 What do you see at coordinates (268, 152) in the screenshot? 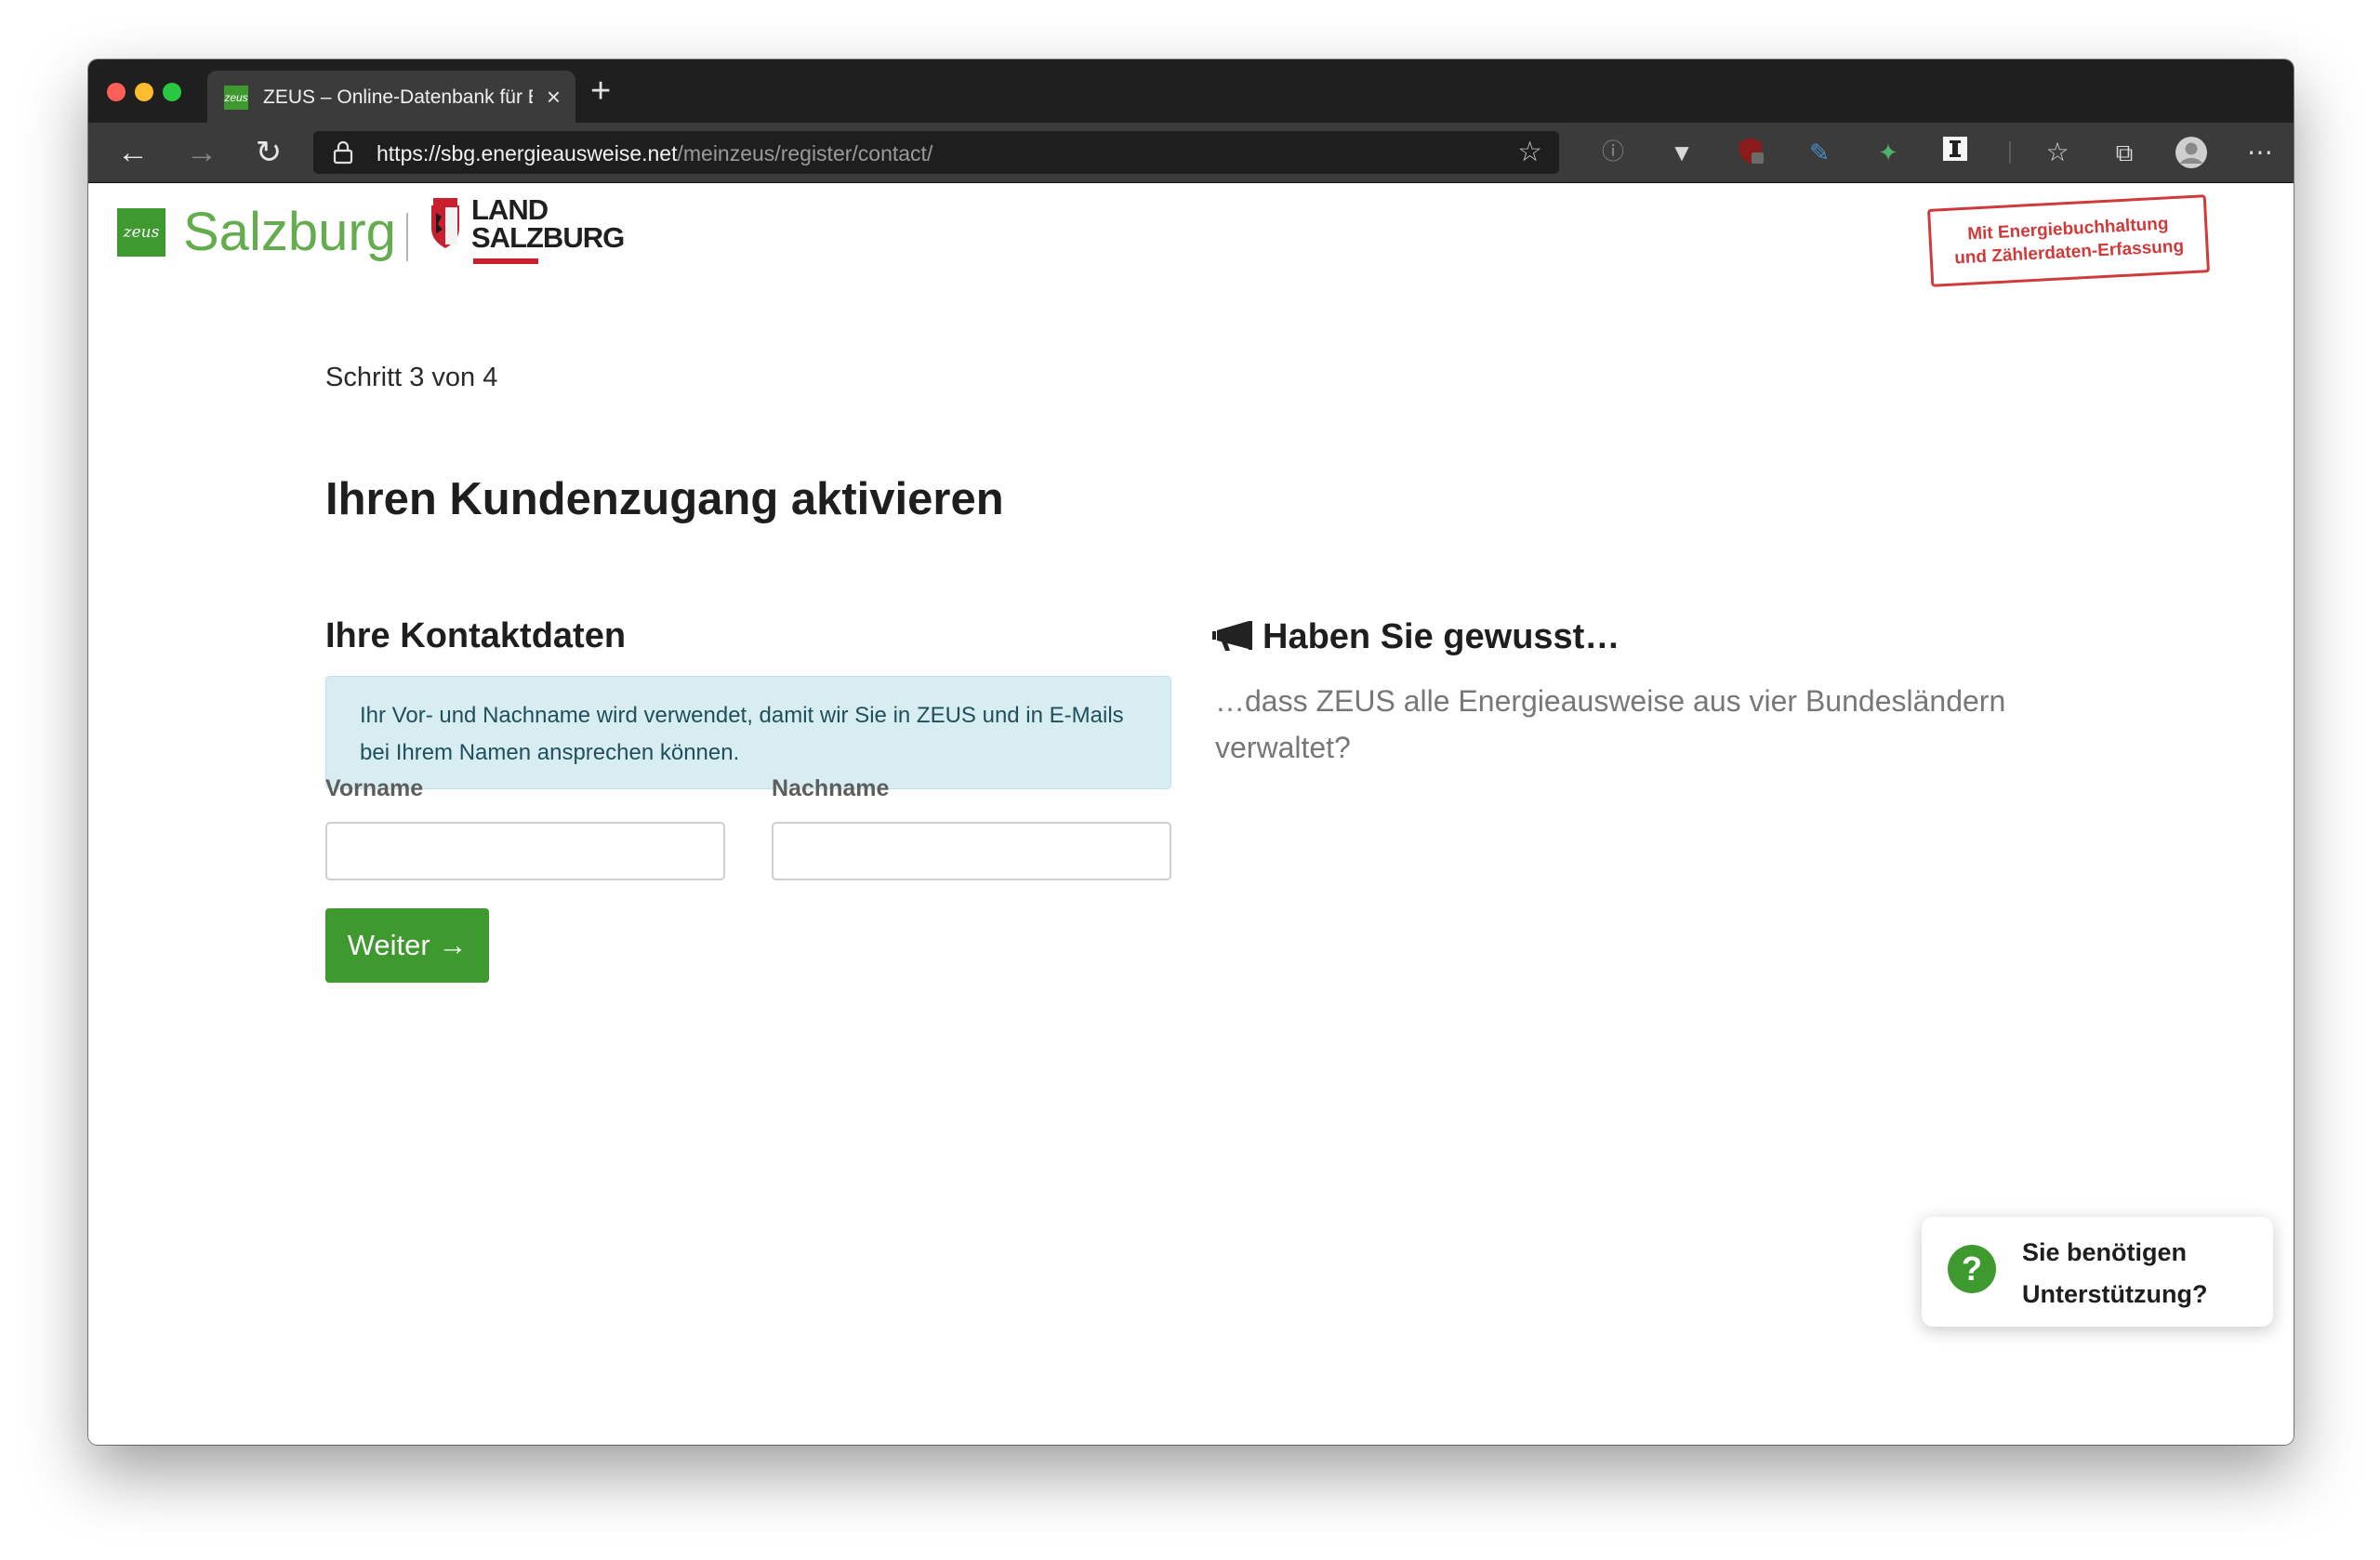
I see `reload-icon: ↻` at bounding box center [268, 152].